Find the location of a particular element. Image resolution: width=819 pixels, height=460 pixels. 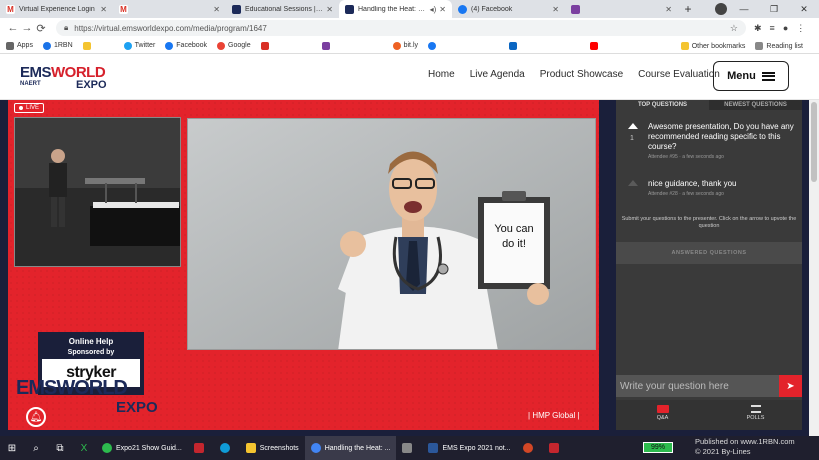

reading-list: Reading list is located at coordinates (779, 46).